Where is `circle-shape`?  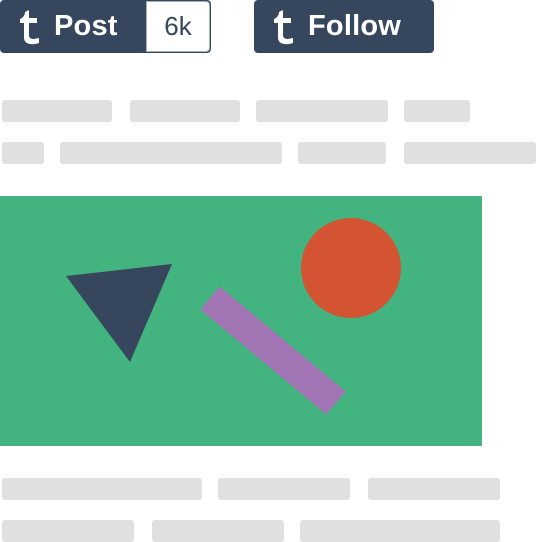 circle-shape is located at coordinates (351, 268).